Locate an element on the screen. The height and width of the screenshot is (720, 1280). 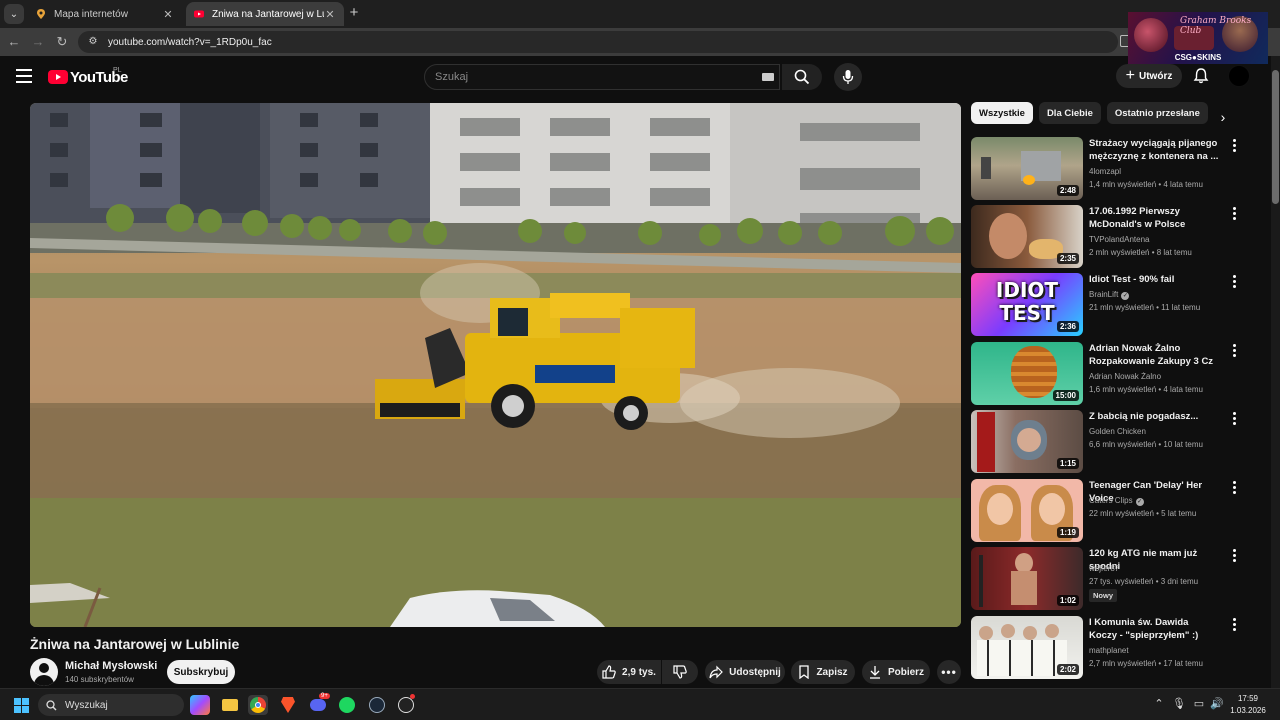
recommendation-channel: BrainLift ✓ is located at coordinates (1109, 295).